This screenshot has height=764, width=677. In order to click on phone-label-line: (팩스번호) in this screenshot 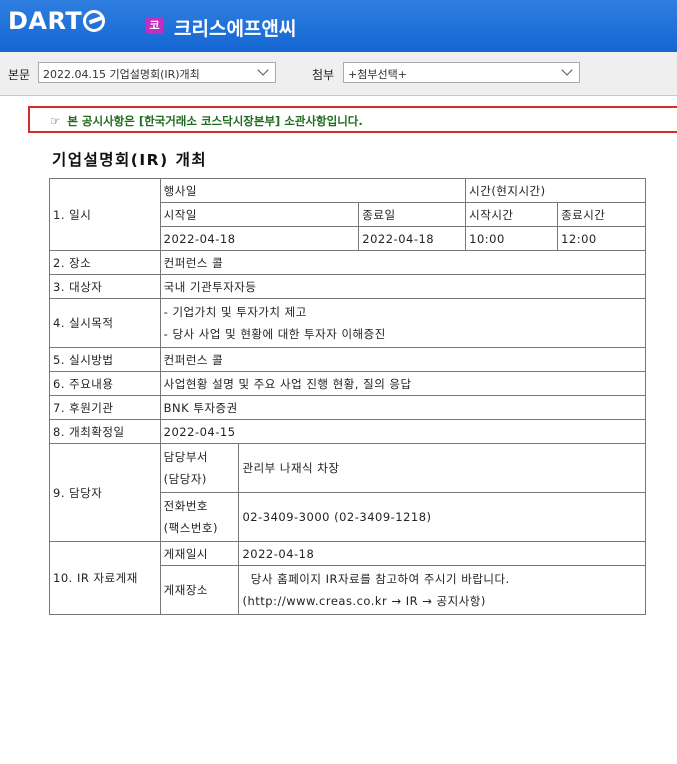, I will do `click(190, 528)`.